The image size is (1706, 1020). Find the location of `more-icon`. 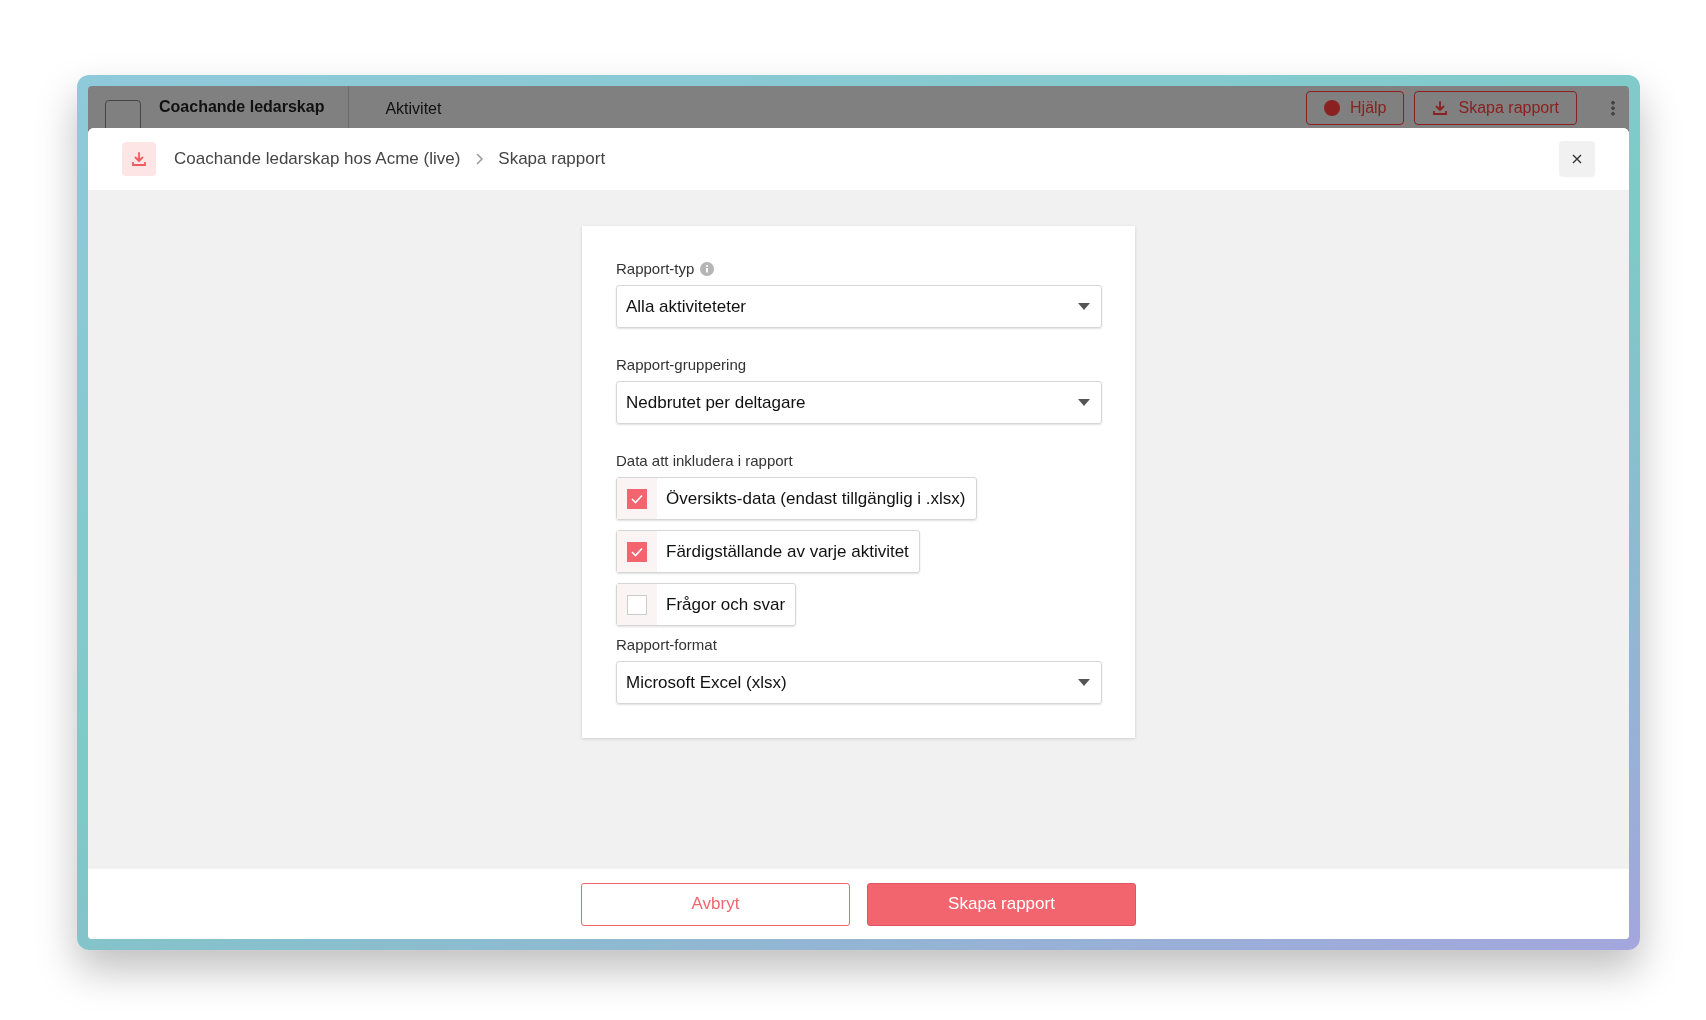

more-icon is located at coordinates (1613, 108).